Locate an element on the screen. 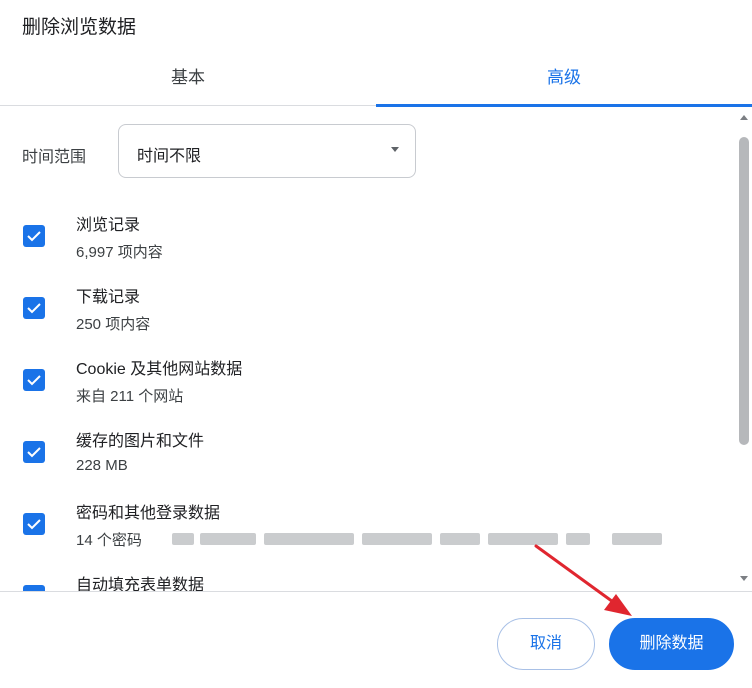 This screenshot has width=752, height=688. dialog-footer: 取消 删除数据 is located at coordinates (376, 639).